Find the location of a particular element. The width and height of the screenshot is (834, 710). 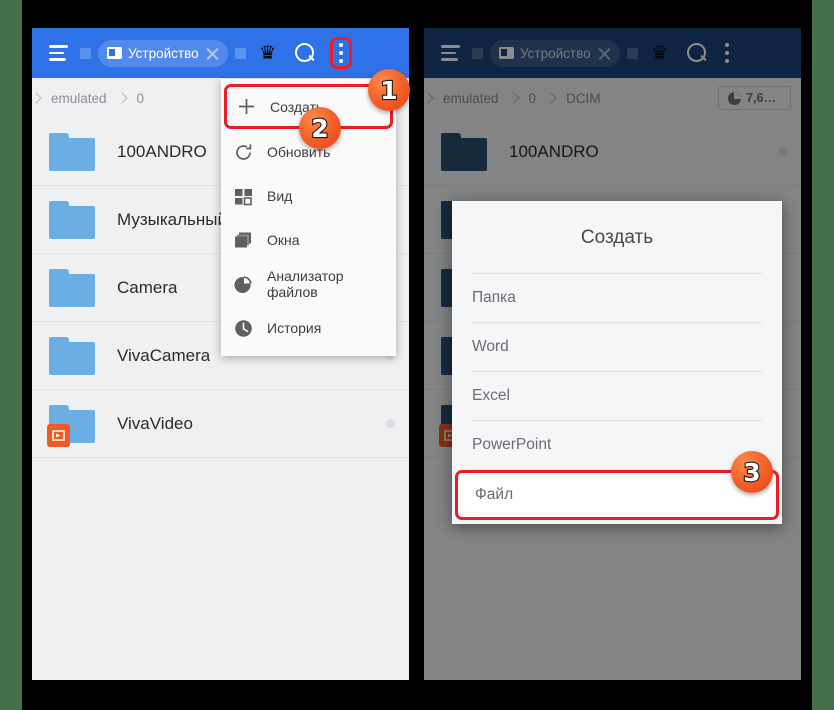

menu-item-label: История is located at coordinates (294, 328).